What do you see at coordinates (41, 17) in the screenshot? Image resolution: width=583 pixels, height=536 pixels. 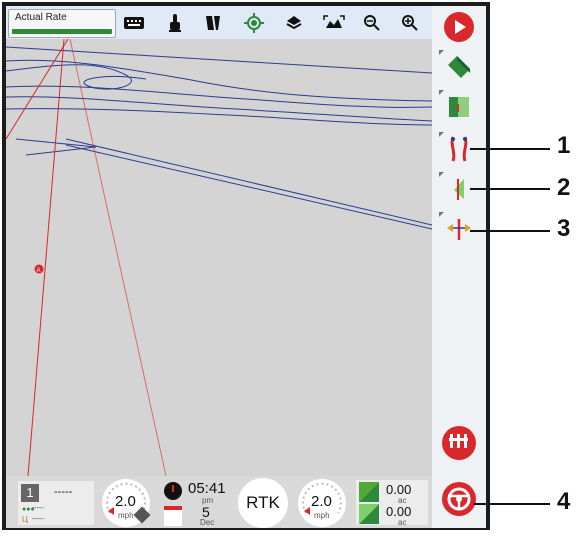 I see `actual-rate-label: Actual Rate` at bounding box center [41, 17].